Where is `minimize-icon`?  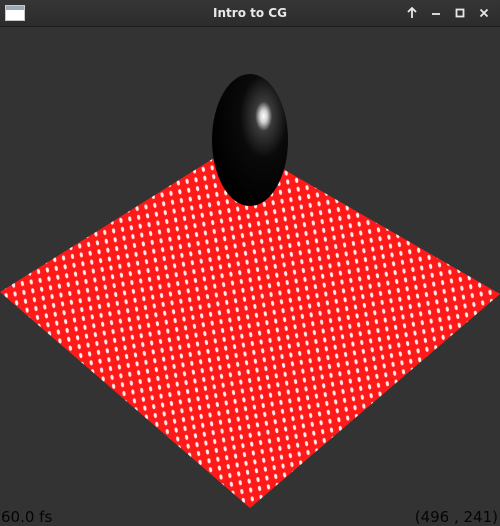 minimize-icon is located at coordinates (436, 14).